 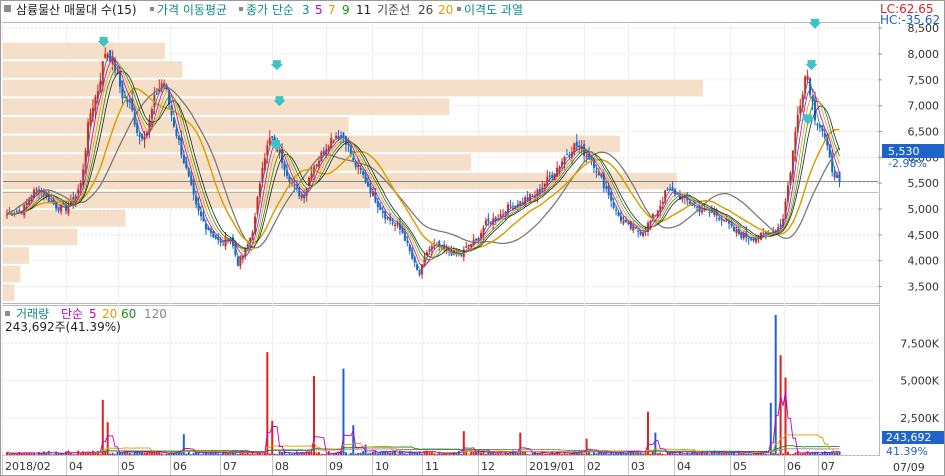 What do you see at coordinates (924, 183) in the screenshot?
I see `price-tick-label: 5,500` at bounding box center [924, 183].